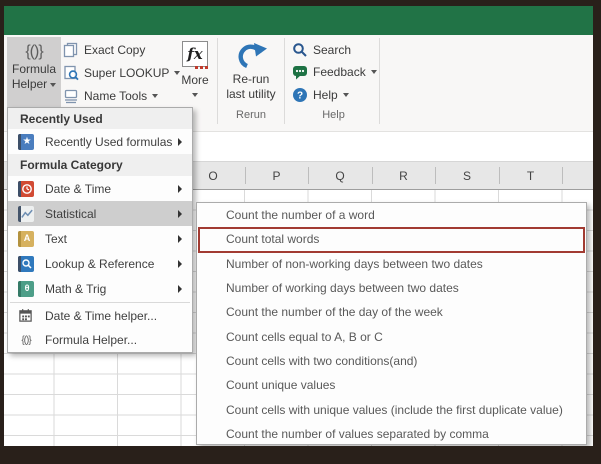  What do you see at coordinates (100, 188) in the screenshot?
I see `menu-item-date-time: Date & Time` at bounding box center [100, 188].